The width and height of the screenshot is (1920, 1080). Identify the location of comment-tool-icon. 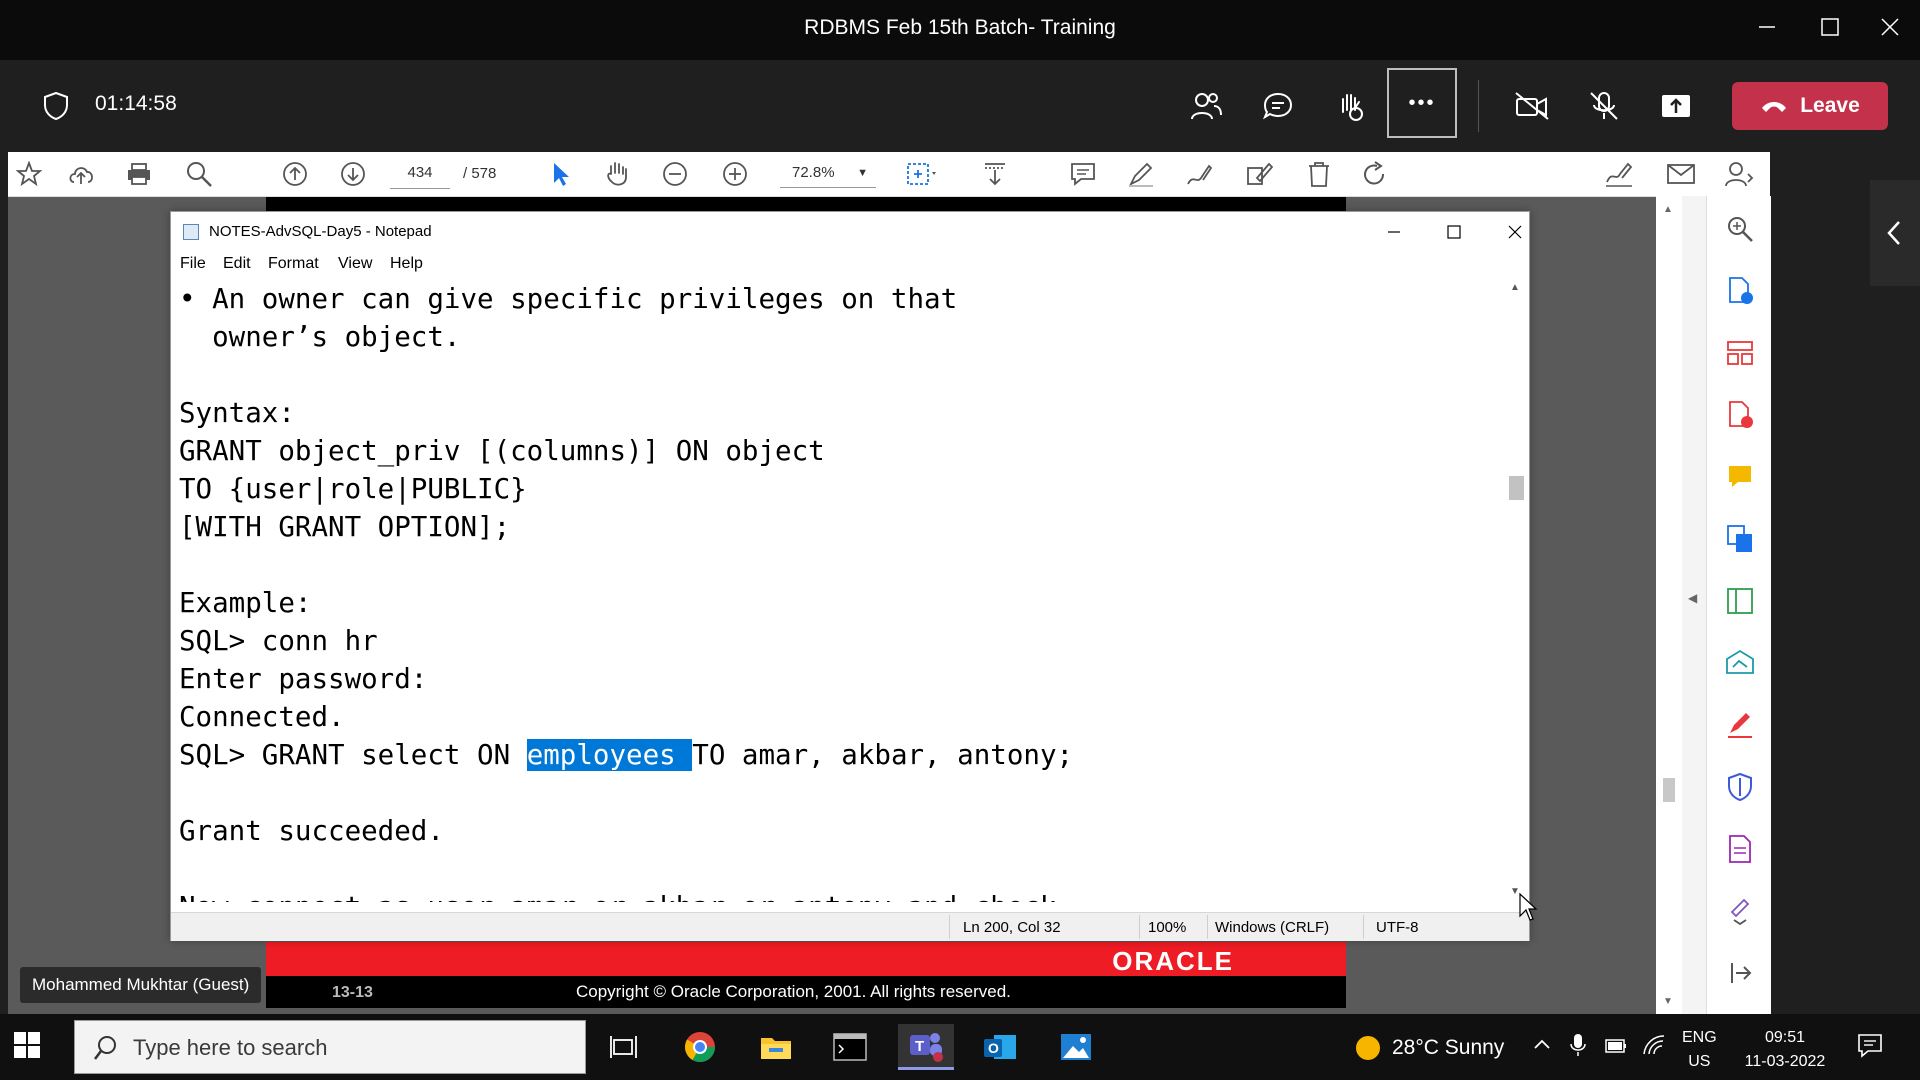
(1740, 477).